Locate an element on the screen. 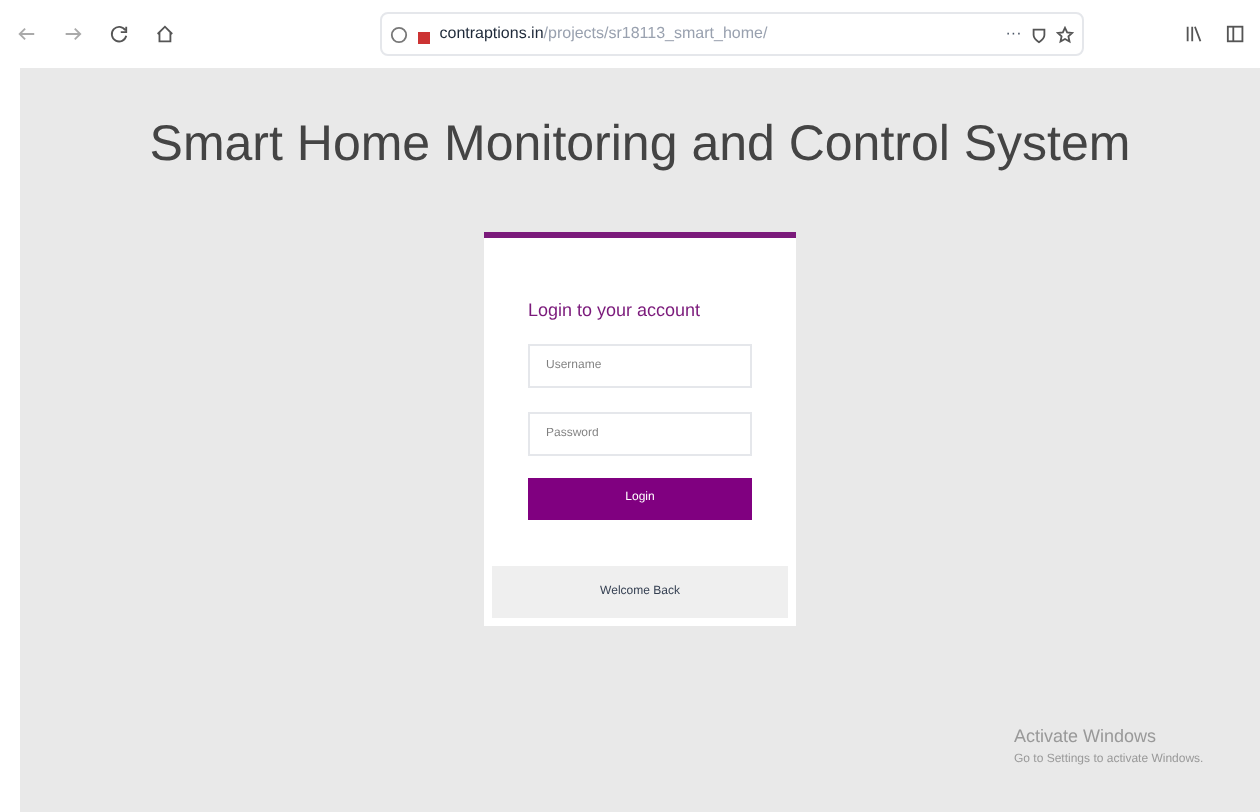 This screenshot has width=1260, height=812. sidebar-icon is located at coordinates (1234, 34).